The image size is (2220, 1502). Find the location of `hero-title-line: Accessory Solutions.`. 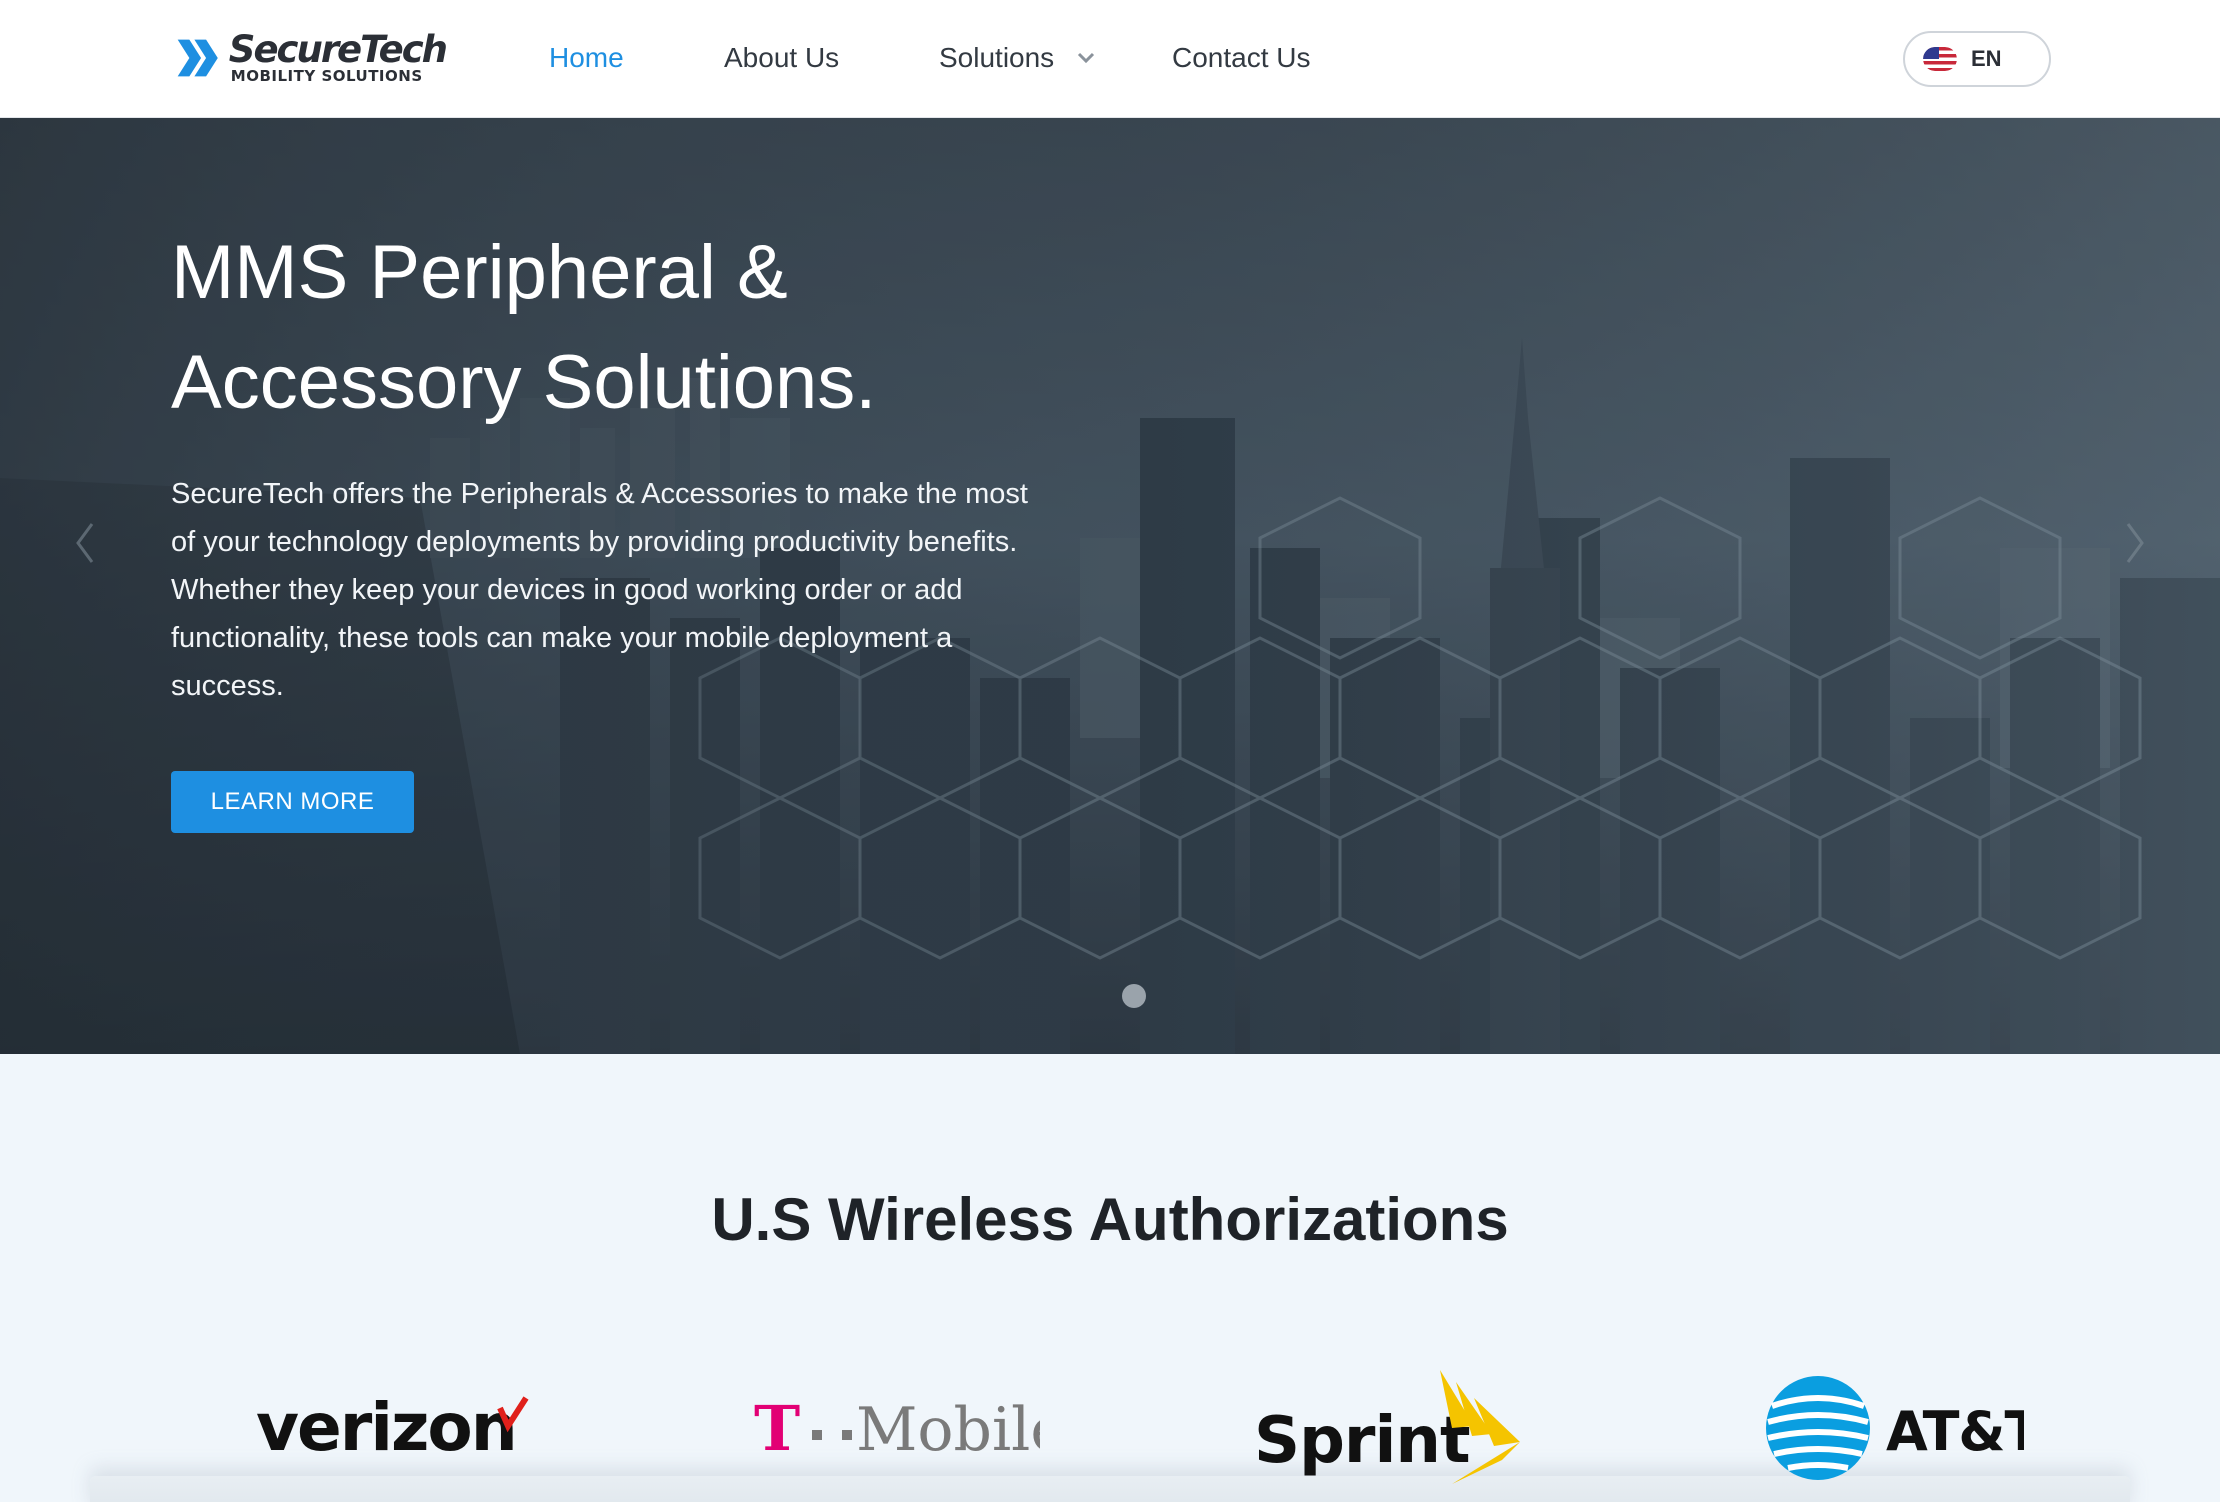

hero-title-line: Accessory Solutions. is located at coordinates (524, 382).